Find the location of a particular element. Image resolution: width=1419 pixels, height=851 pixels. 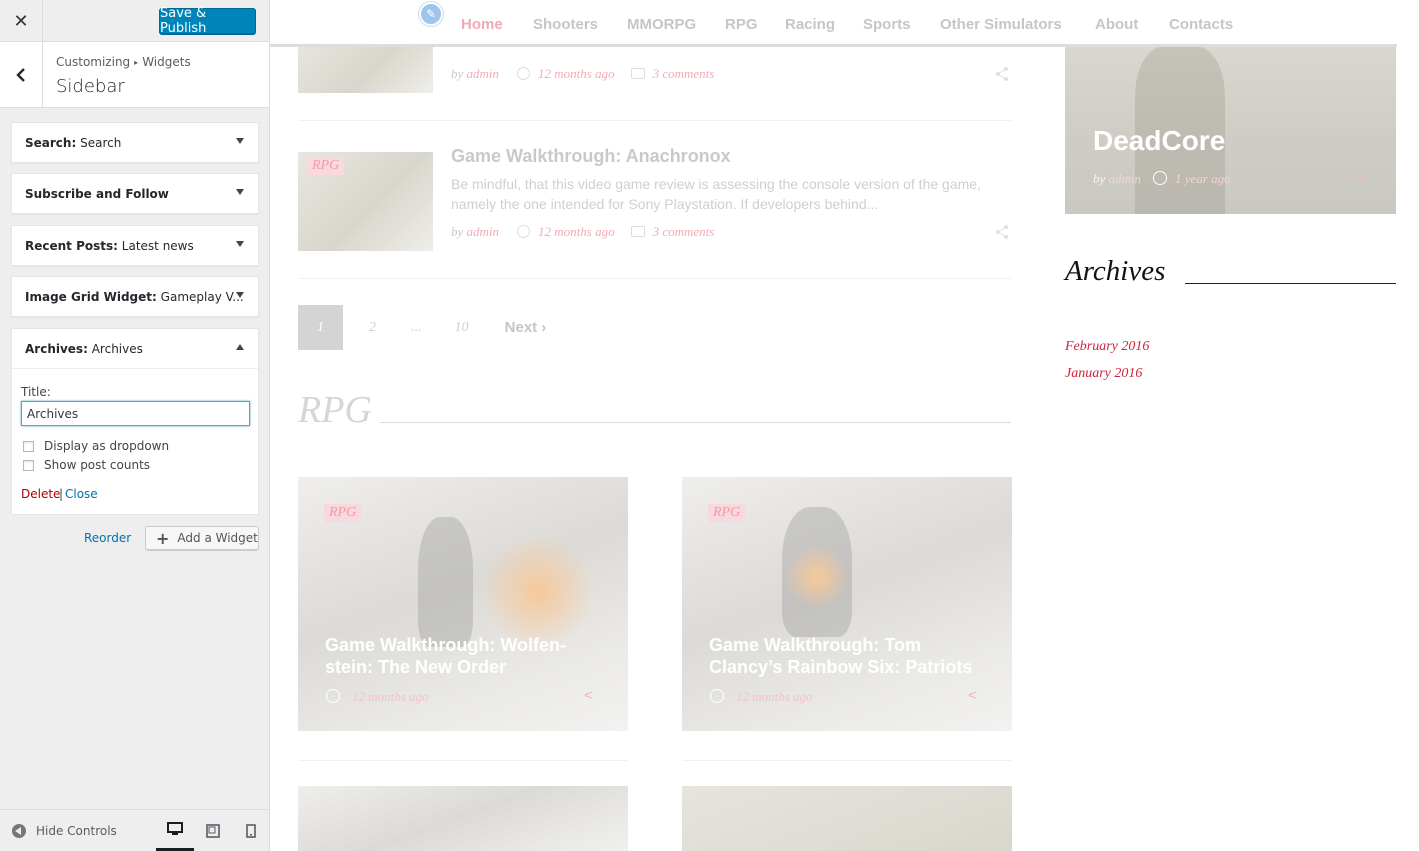

collapse-arrow-icon is located at coordinates (240, 347).